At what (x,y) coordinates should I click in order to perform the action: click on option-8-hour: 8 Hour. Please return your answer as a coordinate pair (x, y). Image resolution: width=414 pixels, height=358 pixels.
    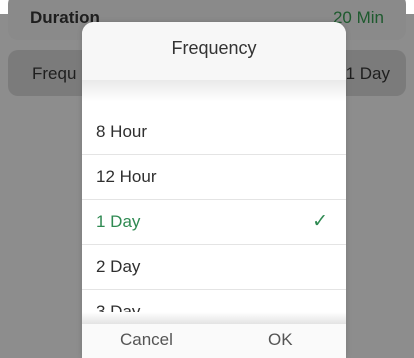
    Looking at the image, I should click on (214, 132).